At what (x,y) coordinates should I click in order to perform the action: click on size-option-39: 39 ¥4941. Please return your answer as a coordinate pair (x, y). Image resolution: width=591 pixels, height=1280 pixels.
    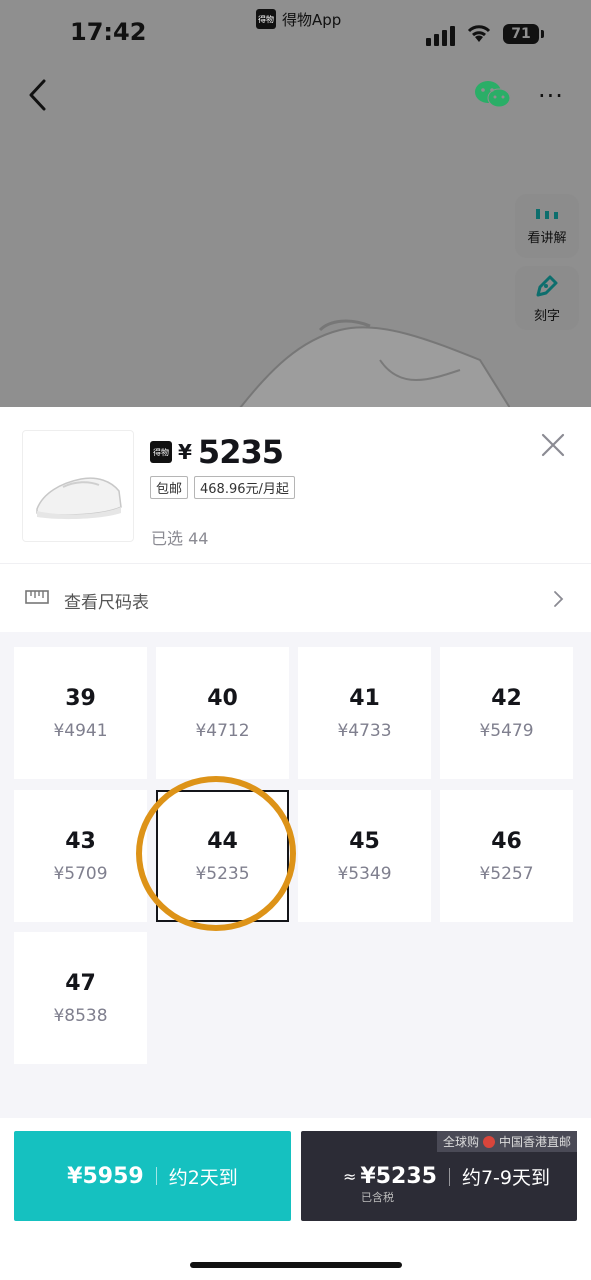
    Looking at the image, I should click on (80, 713).